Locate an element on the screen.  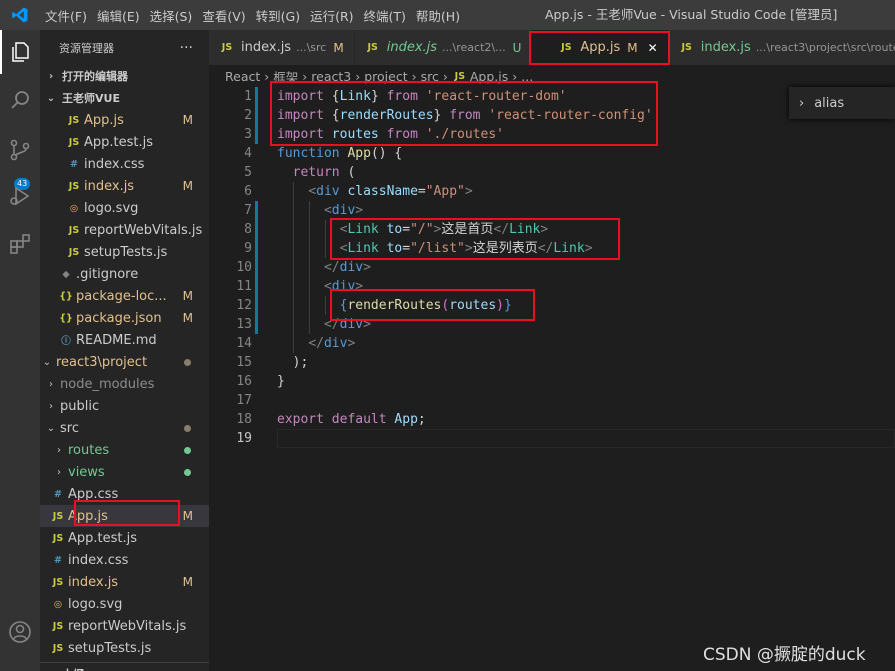
find-widget: › alias is located at coordinates (842, 103).